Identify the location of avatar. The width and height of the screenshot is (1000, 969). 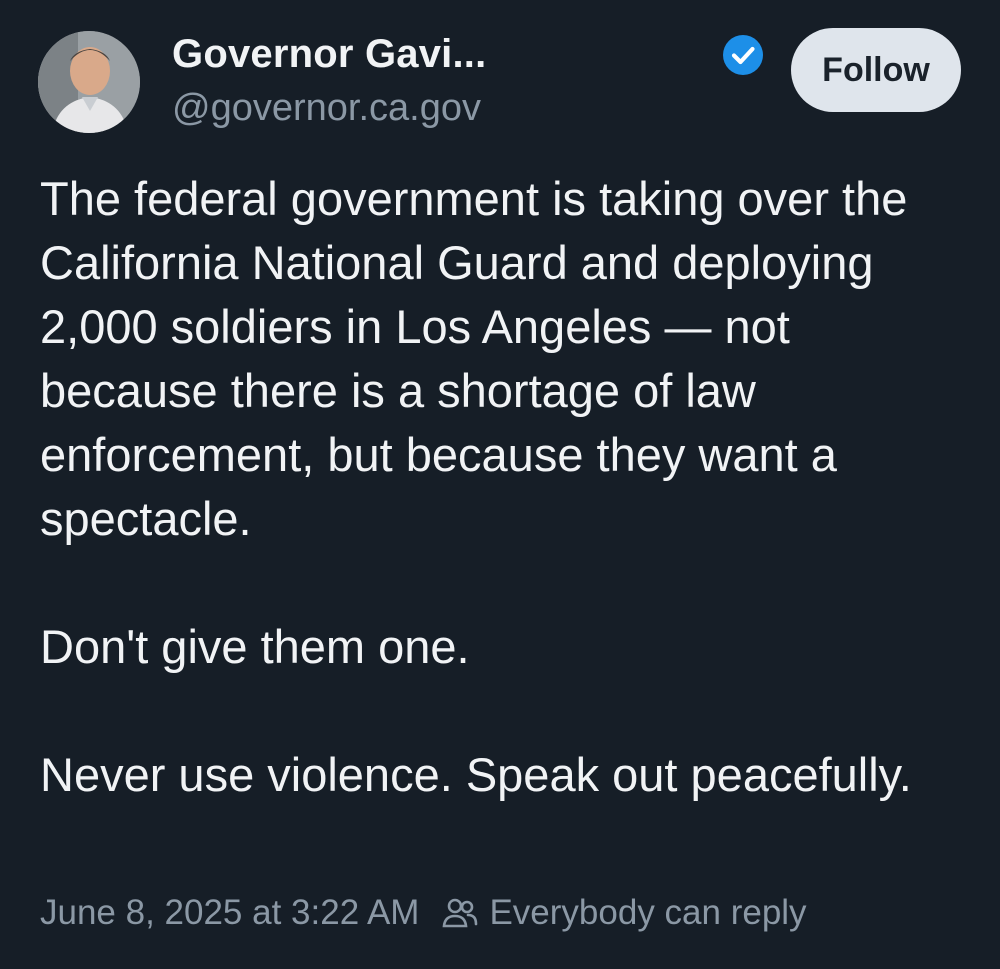
(89, 82).